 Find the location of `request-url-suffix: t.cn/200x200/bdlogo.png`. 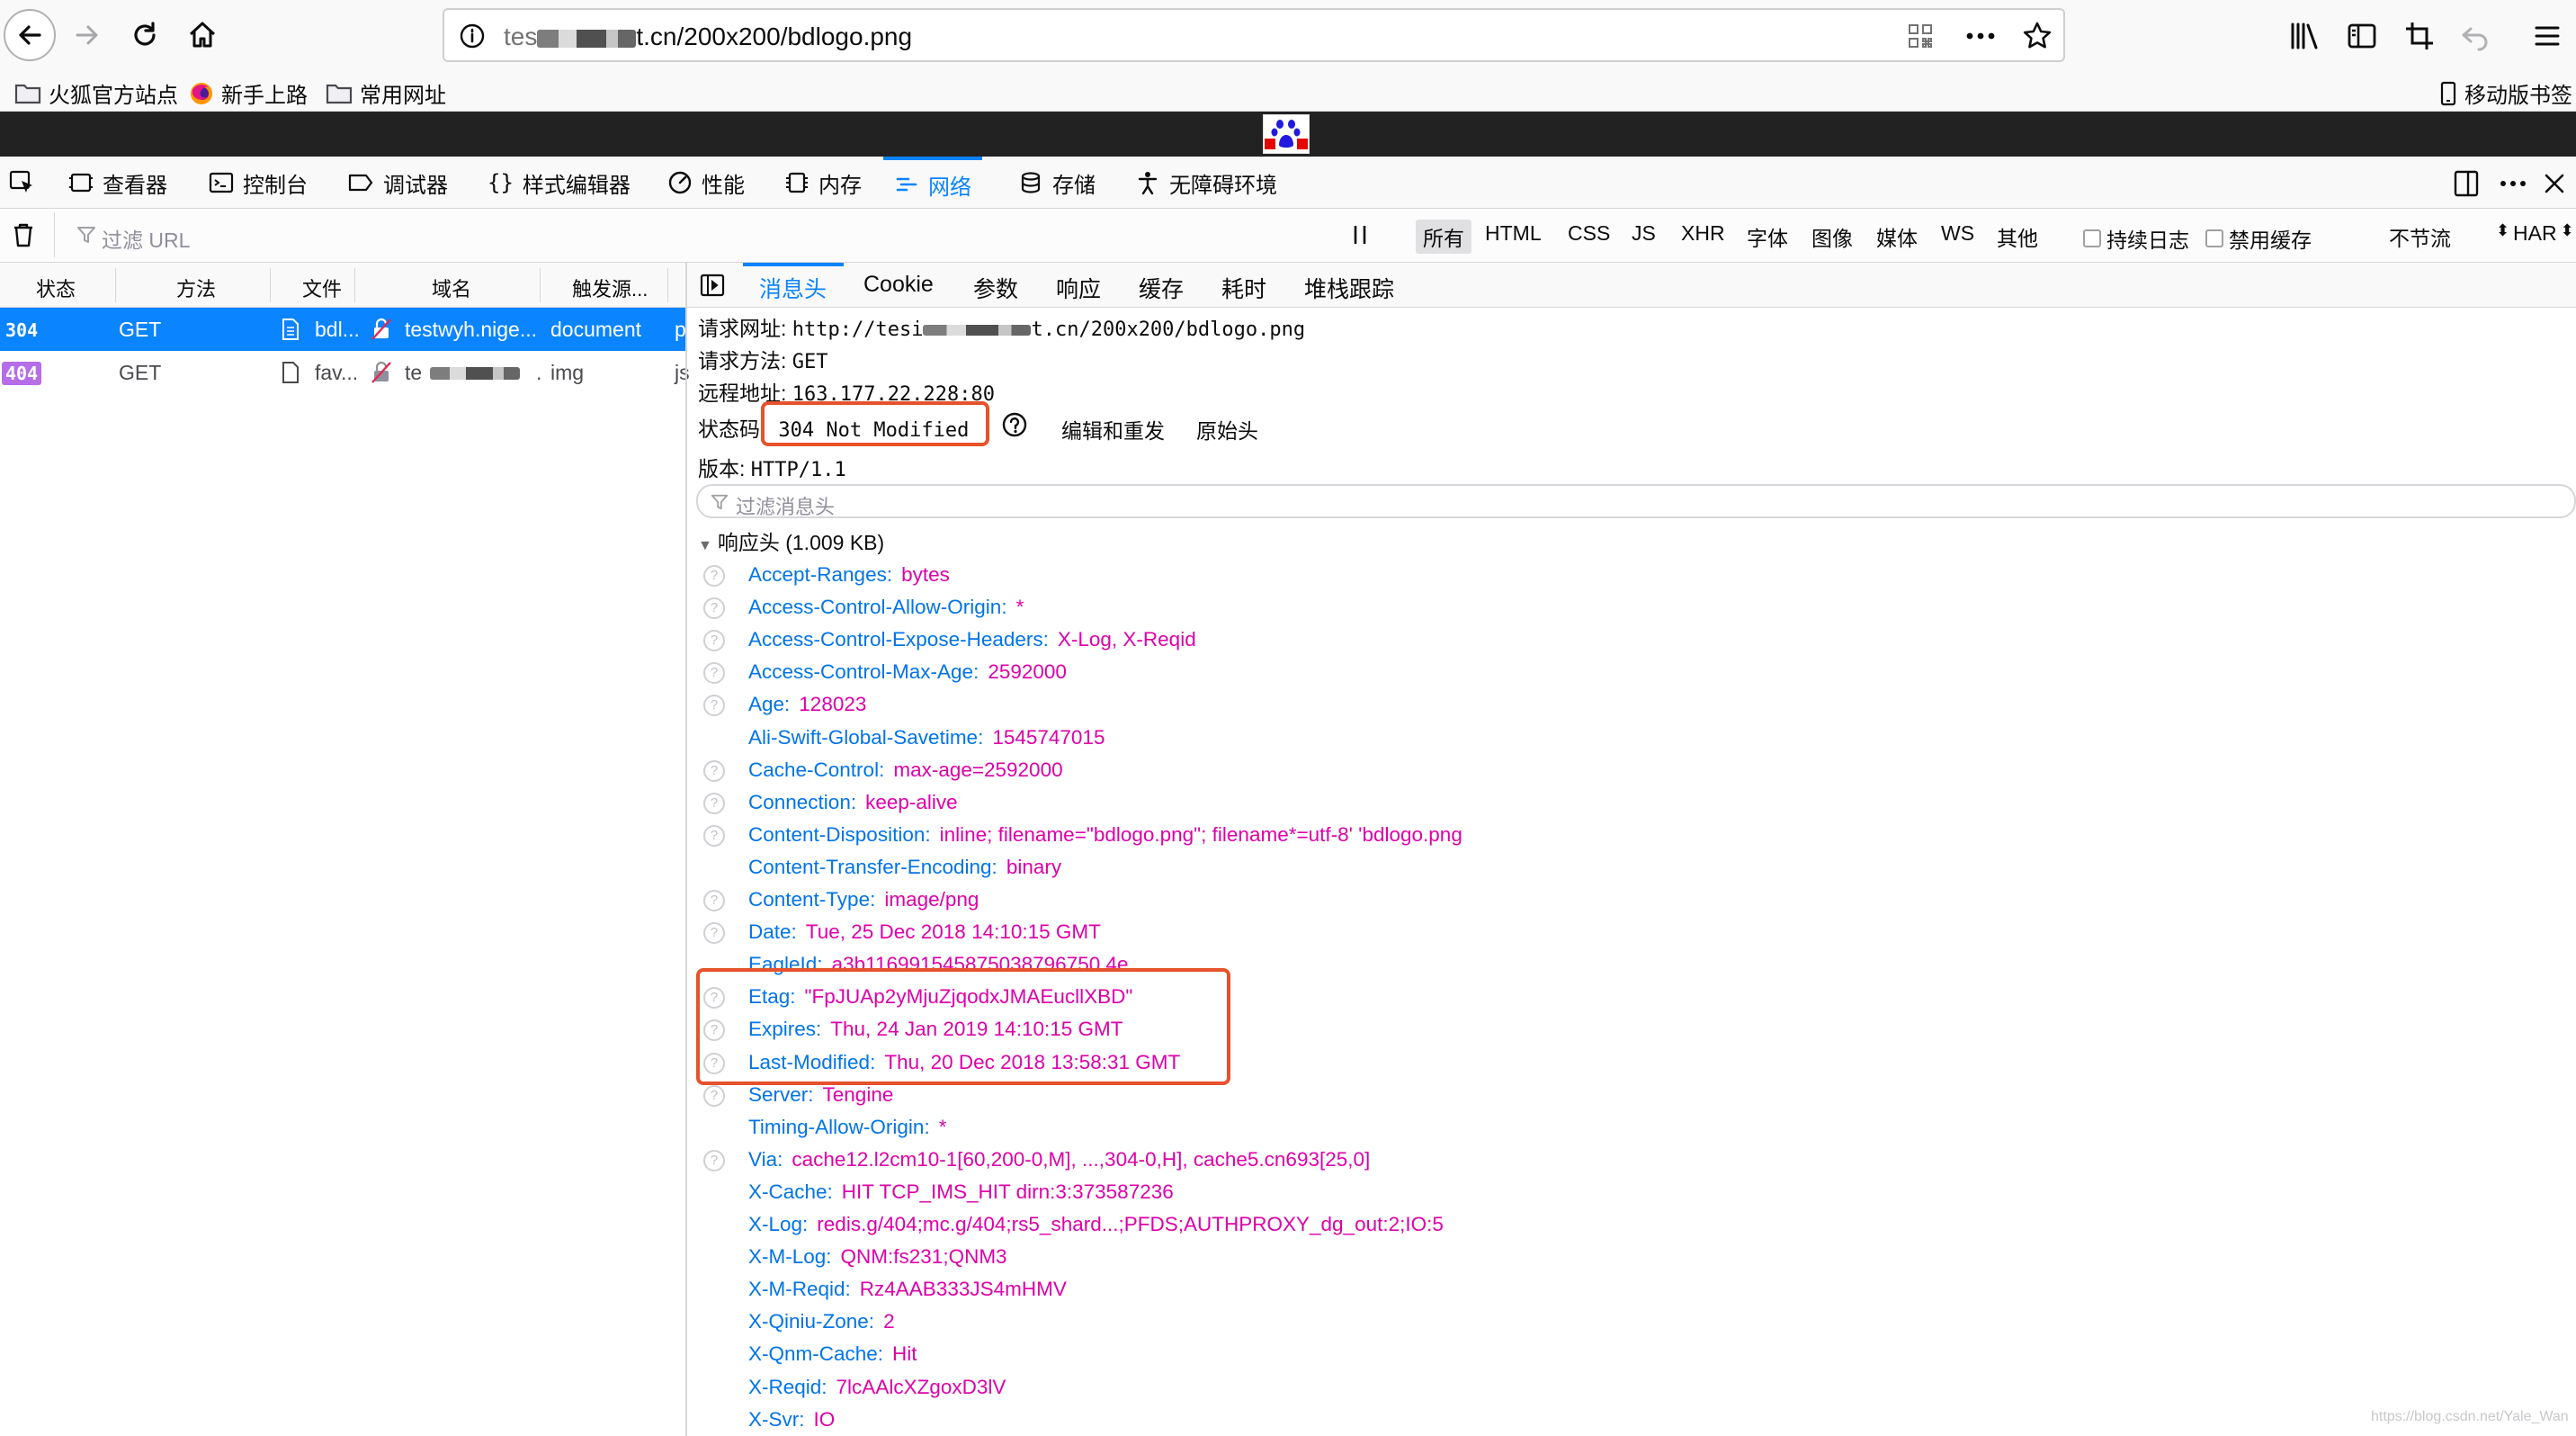

request-url-suffix: t.cn/200x200/bdlogo.png is located at coordinates (1168, 330).